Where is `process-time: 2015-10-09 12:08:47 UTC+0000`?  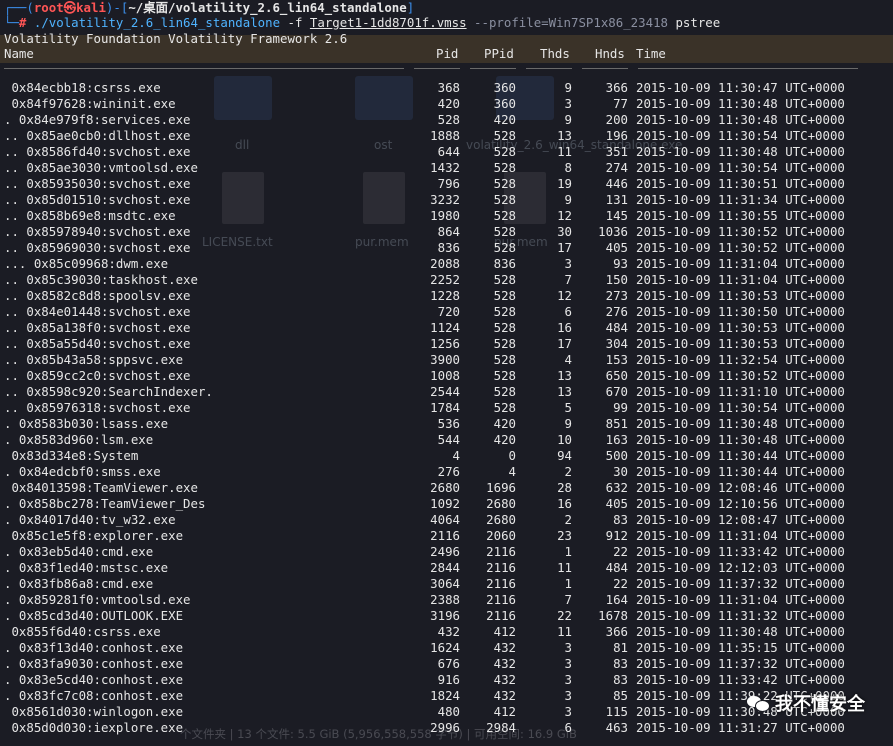
process-time: 2015-10-09 12:08:47 UTC+0000 is located at coordinates (740, 519).